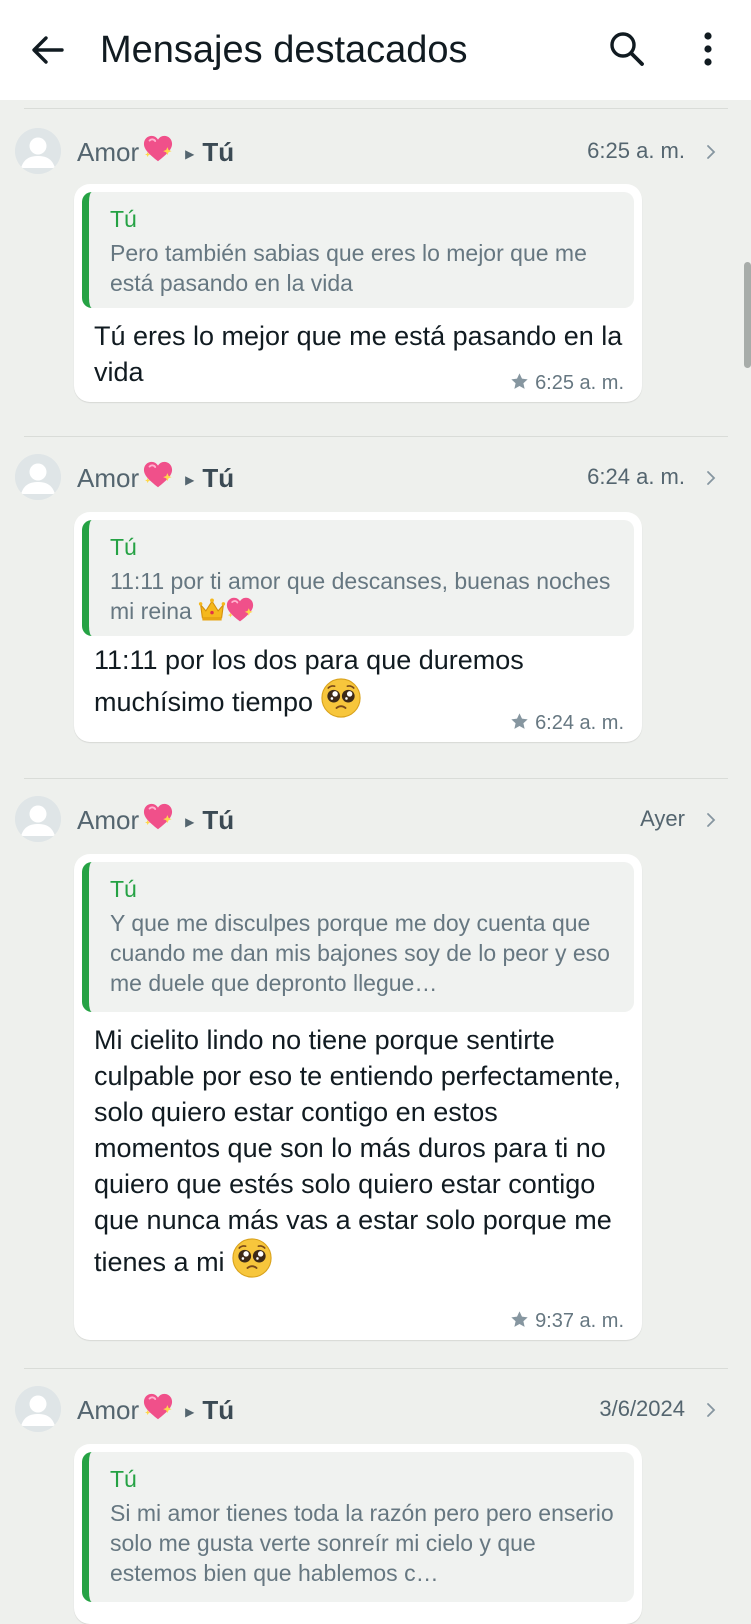  Describe the element at coordinates (212, 610) in the screenshot. I see `crown-icon` at that location.